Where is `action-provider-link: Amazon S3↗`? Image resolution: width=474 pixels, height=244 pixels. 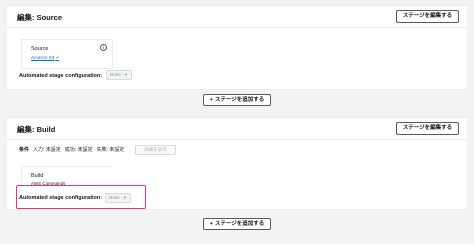 action-provider-link: Amazon S3↗ is located at coordinates (45, 58).